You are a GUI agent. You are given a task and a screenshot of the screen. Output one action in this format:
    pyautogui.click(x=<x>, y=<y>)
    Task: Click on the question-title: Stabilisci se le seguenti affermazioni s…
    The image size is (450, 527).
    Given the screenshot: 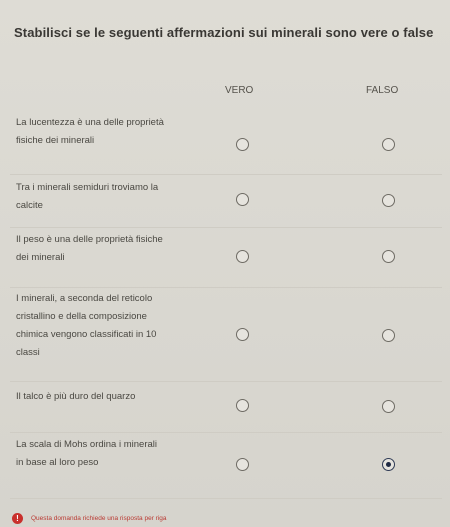 What is the action you would take?
    pyautogui.click(x=224, y=32)
    